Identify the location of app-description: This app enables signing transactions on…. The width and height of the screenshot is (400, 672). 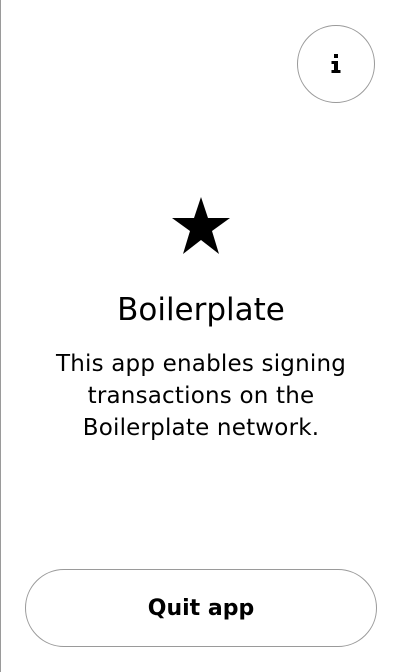
(201, 396).